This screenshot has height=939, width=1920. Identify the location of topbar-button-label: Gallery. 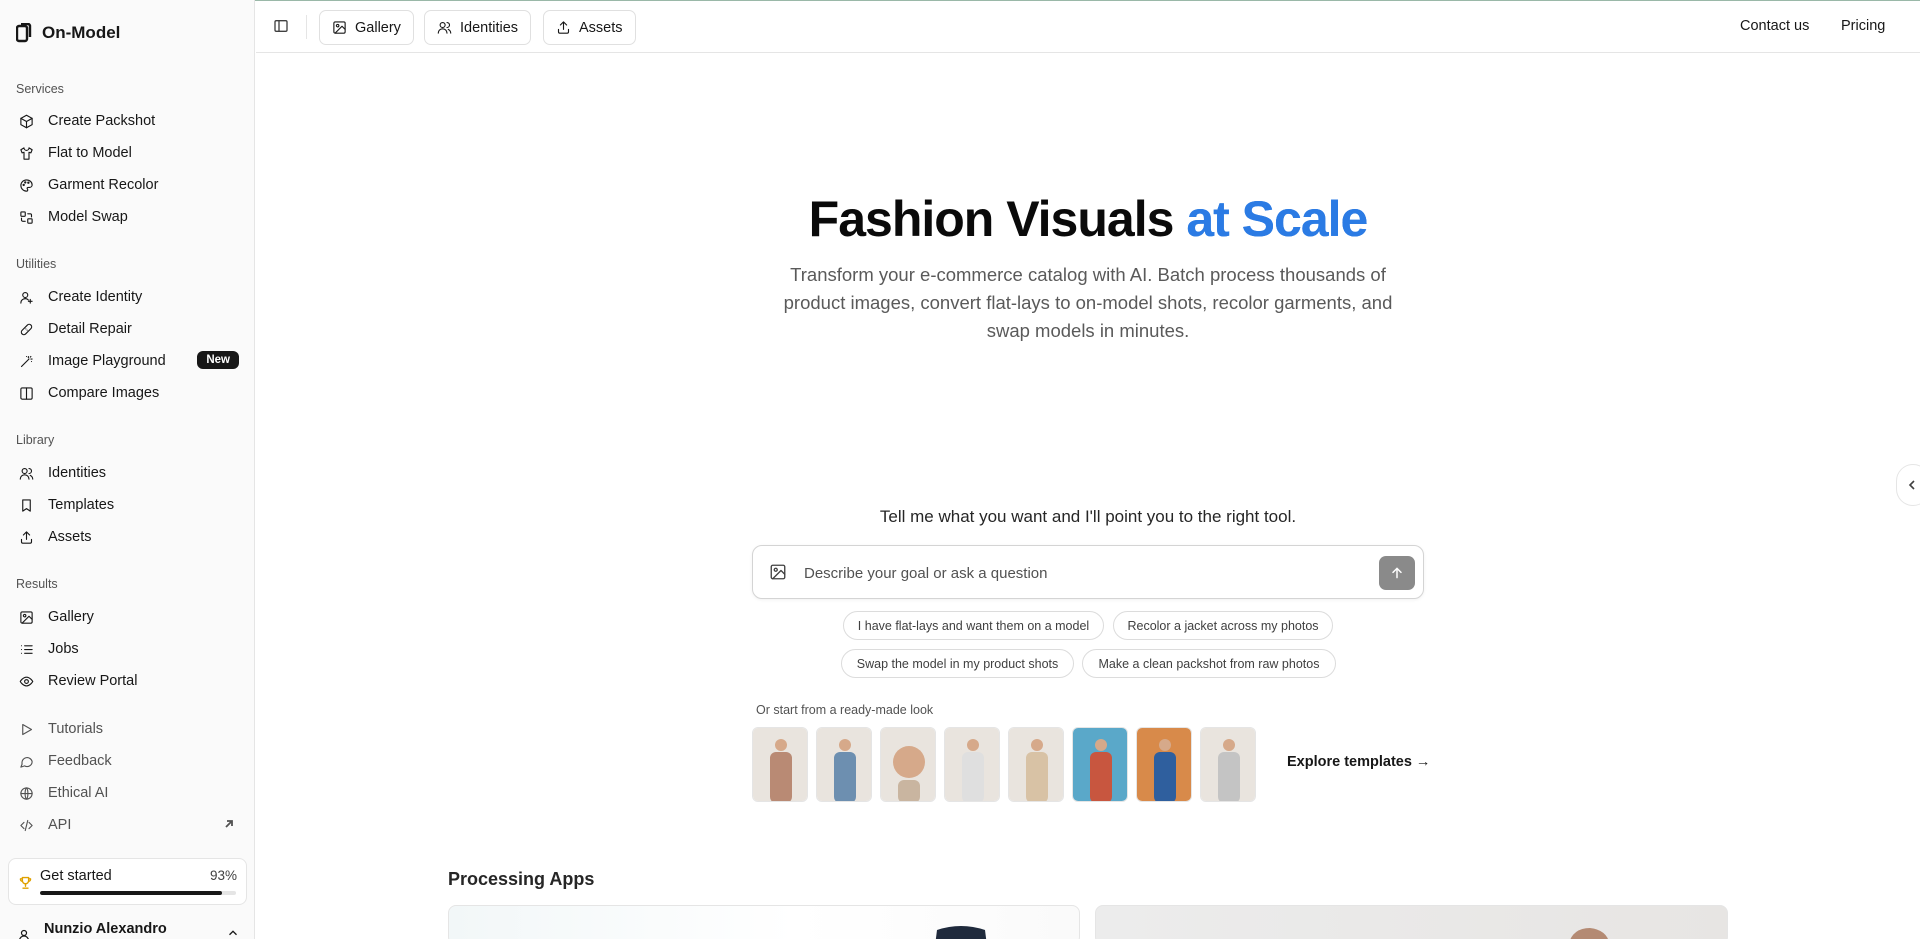
(378, 27).